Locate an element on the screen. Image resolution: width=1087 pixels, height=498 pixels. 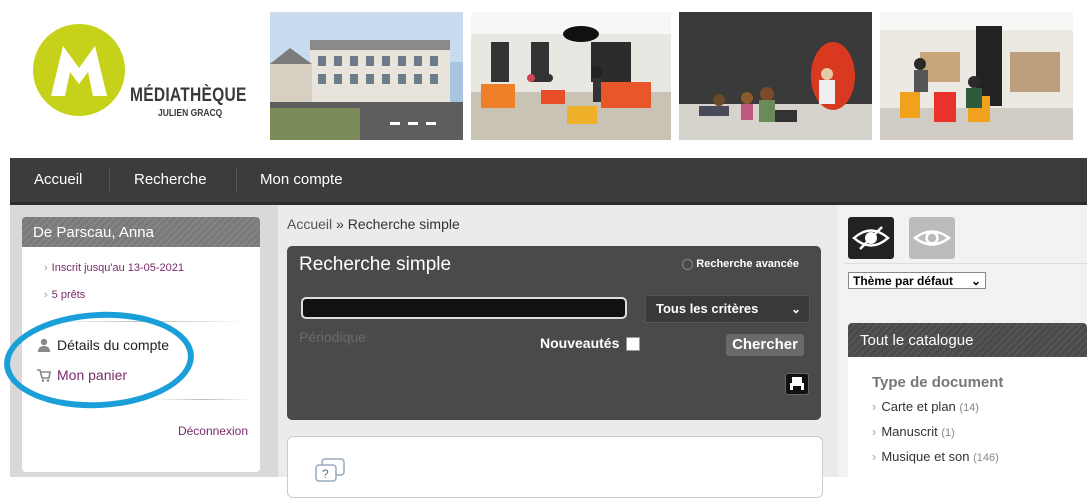
facet-label: Carte et plan is located at coordinates (918, 406).